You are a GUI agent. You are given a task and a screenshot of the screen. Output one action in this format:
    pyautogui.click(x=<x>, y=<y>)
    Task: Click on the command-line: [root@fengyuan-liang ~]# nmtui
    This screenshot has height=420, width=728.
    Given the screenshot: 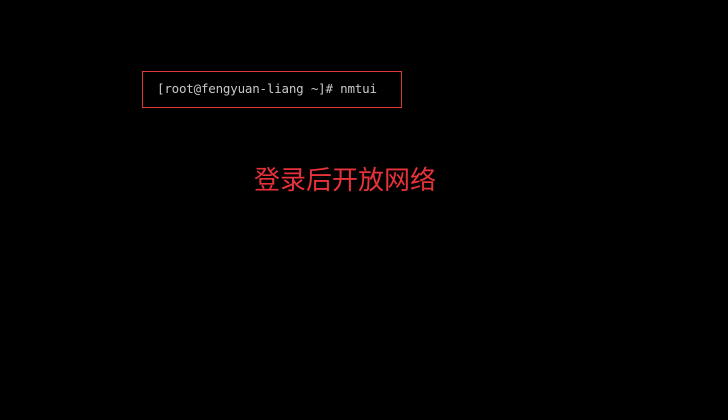 What is the action you would take?
    pyautogui.click(x=267, y=89)
    